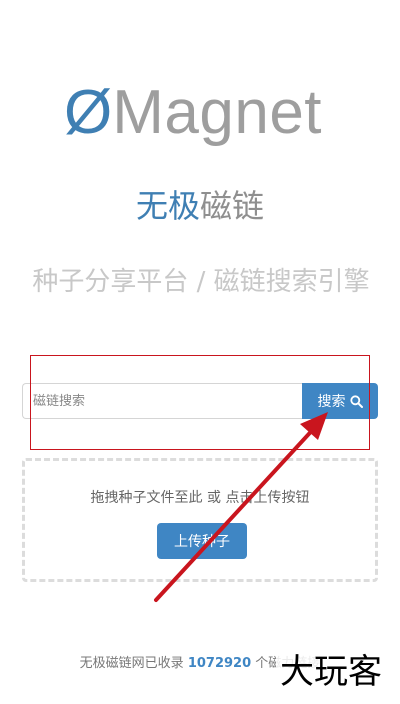 This screenshot has height=704, width=400. Describe the element at coordinates (219, 663) in the screenshot. I see `footer-count: 1072920` at that location.